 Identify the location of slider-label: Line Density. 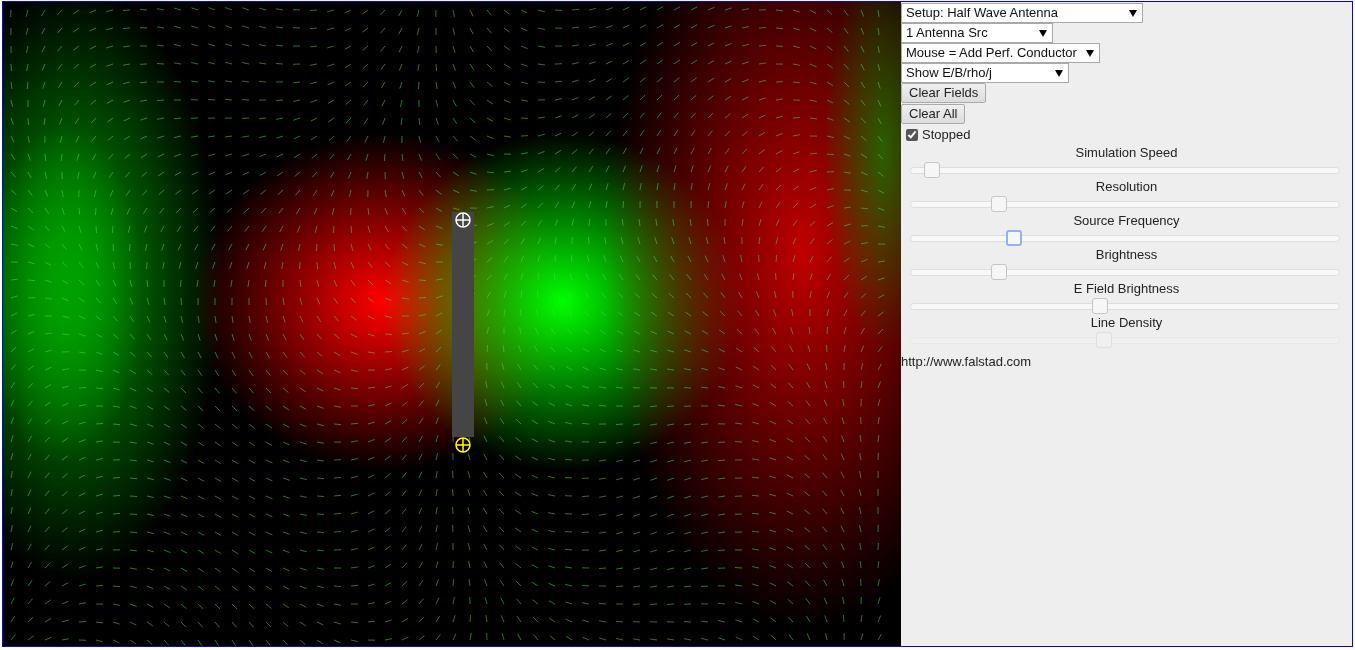
(1126, 322).